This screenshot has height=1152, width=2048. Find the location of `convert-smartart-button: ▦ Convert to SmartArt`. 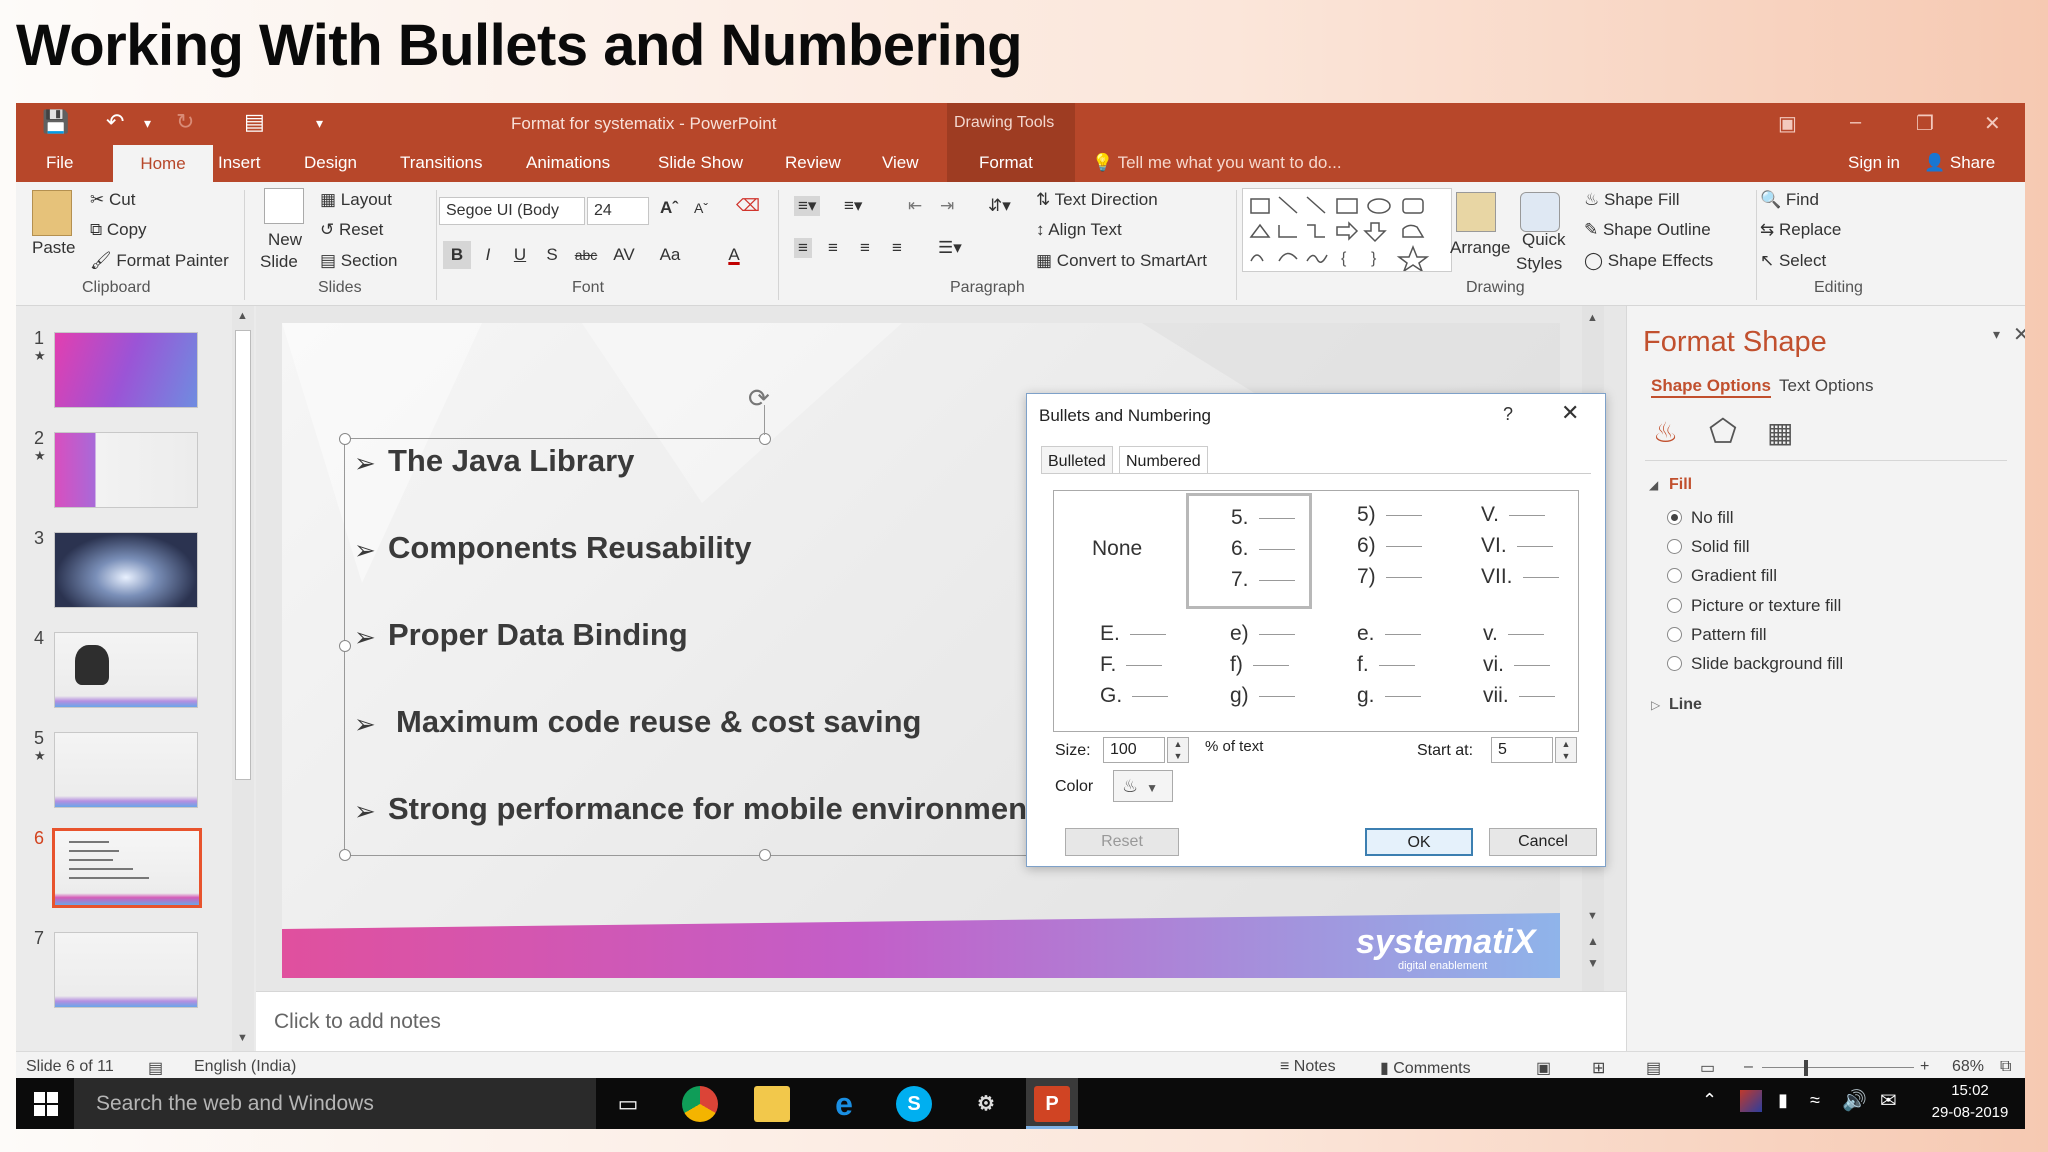

convert-smartart-button: ▦ Convert to SmartArt is located at coordinates (1121, 261).